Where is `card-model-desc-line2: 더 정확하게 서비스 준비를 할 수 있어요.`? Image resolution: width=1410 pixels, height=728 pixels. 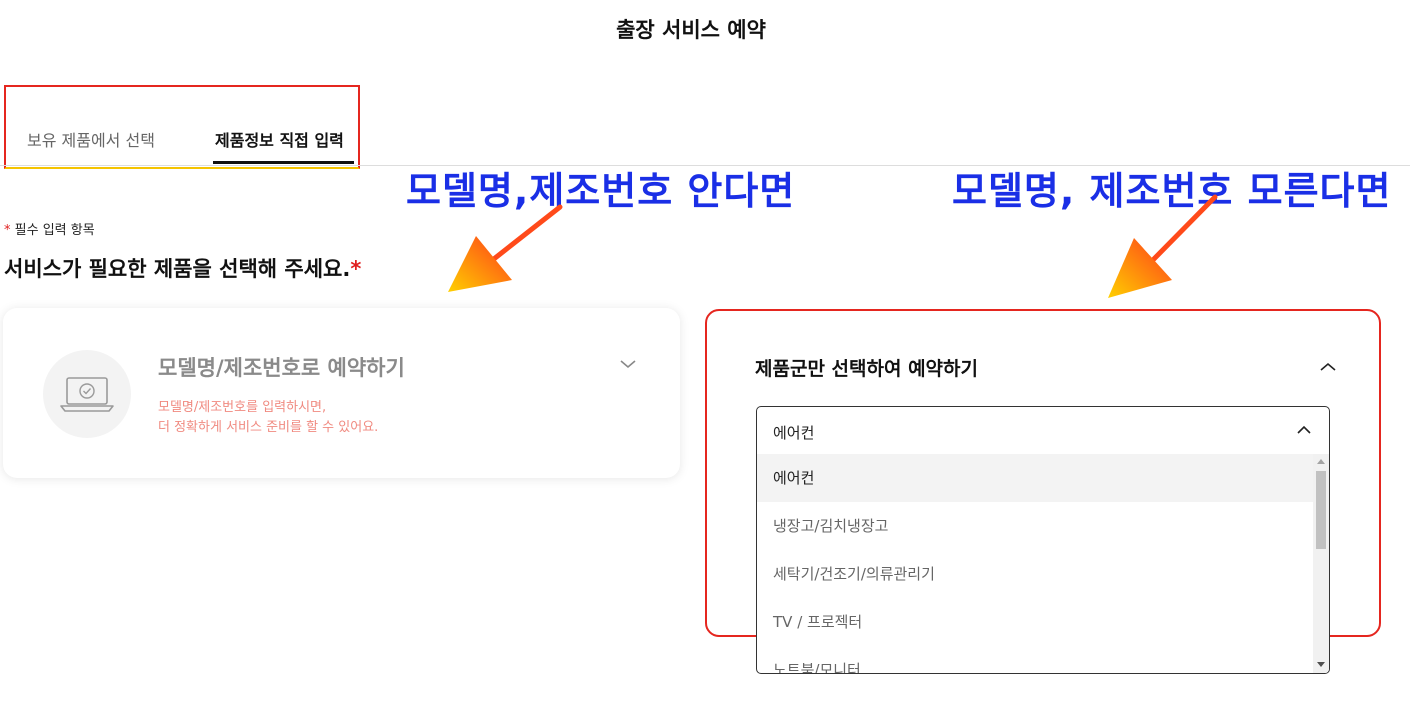
card-model-desc-line2: 더 정확하게 서비스 준비를 할 수 있어요. is located at coordinates (268, 427).